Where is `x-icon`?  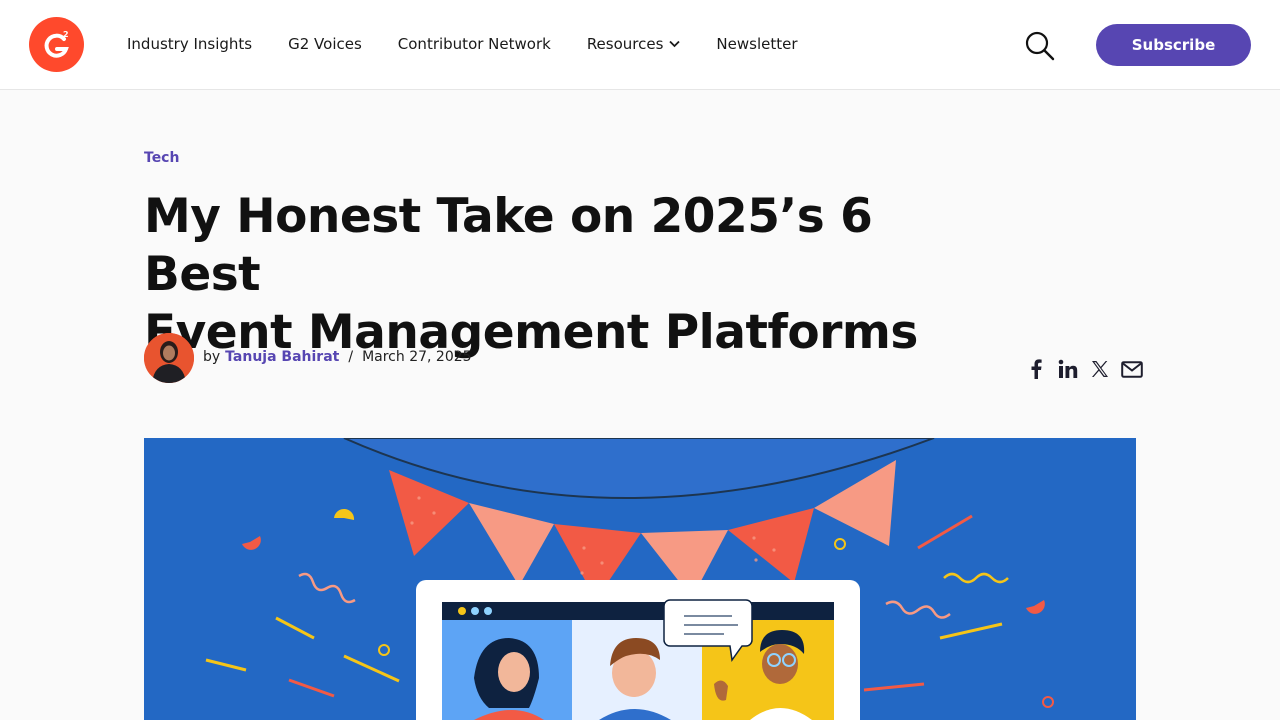 x-icon is located at coordinates (1100, 369).